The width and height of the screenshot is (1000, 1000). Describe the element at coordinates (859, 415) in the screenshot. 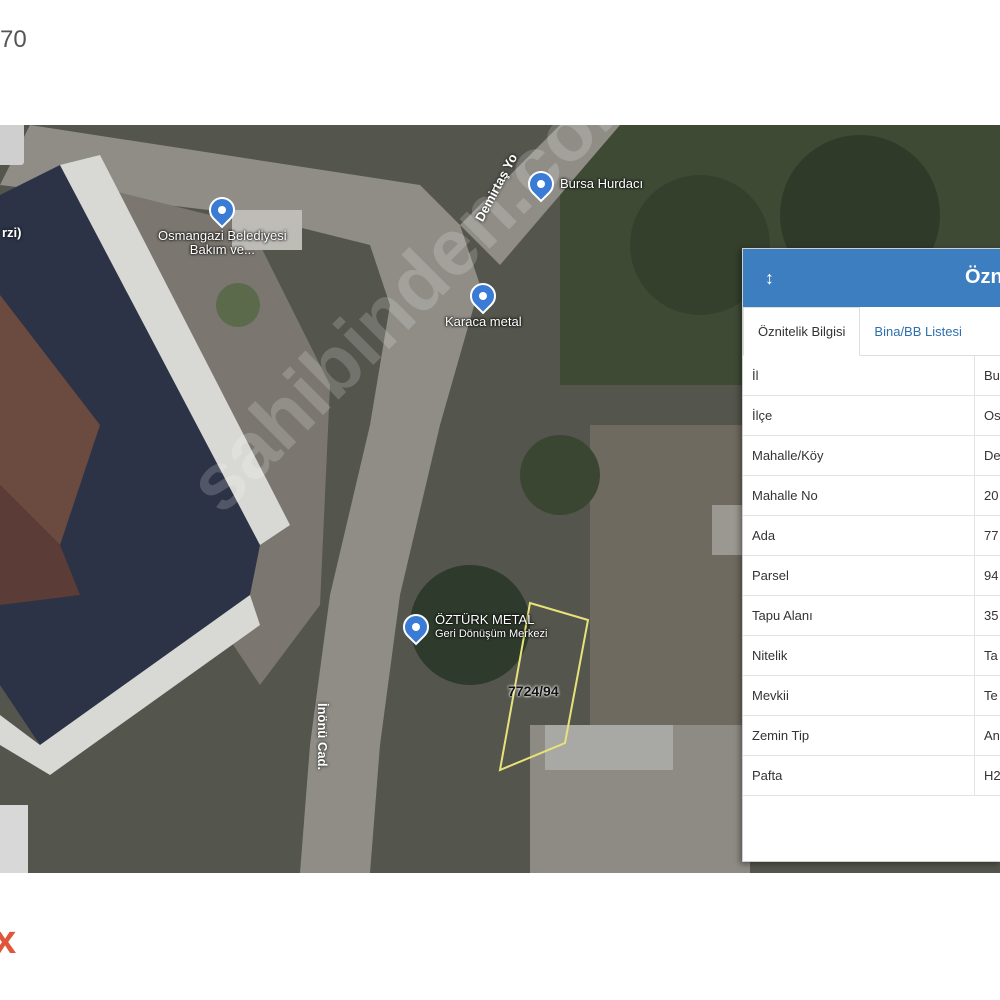

I see `attribute-key: İlçe` at that location.